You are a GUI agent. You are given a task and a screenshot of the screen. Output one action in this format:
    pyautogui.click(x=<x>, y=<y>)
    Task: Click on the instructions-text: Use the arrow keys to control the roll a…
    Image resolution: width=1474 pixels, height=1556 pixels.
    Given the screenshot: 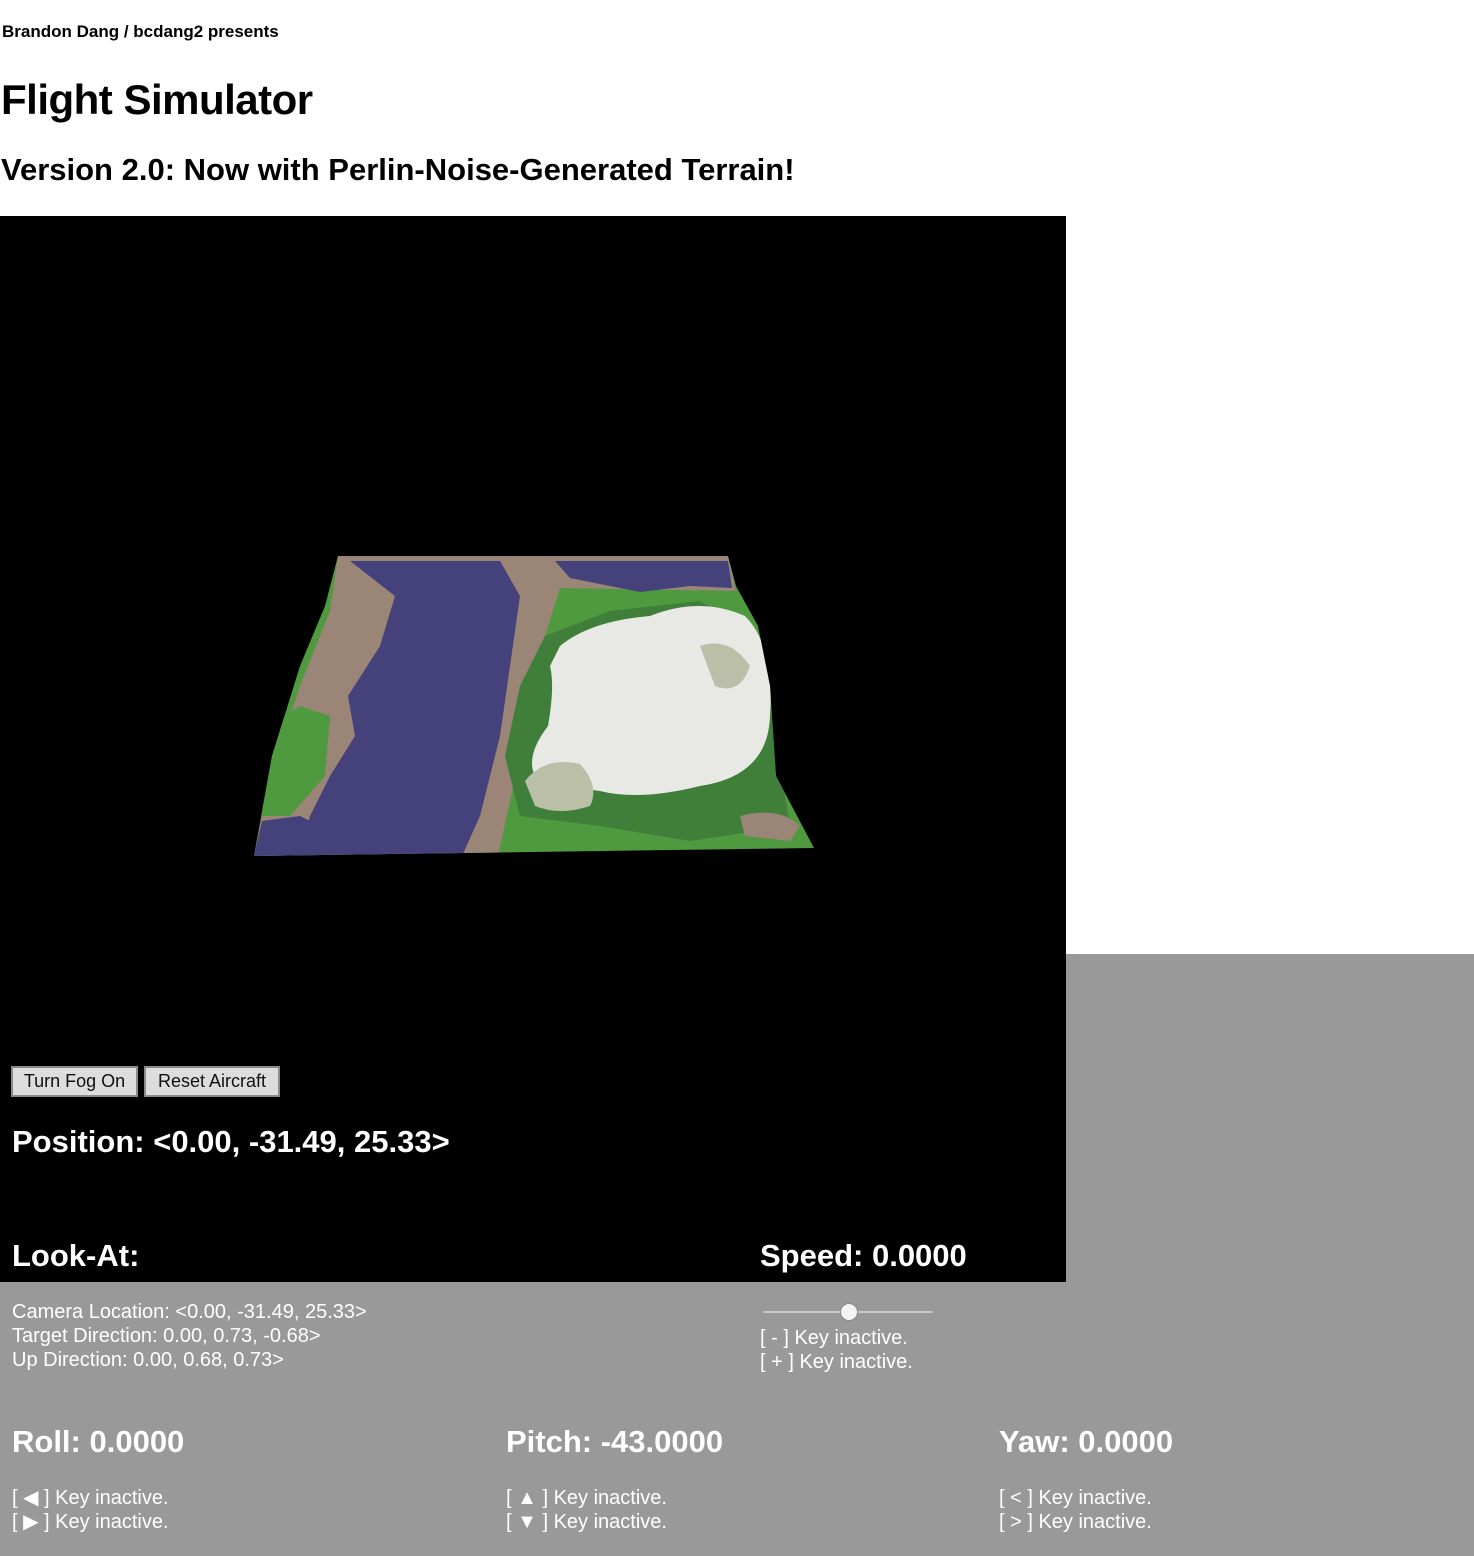 What is the action you would take?
    pyautogui.click(x=542, y=1020)
    